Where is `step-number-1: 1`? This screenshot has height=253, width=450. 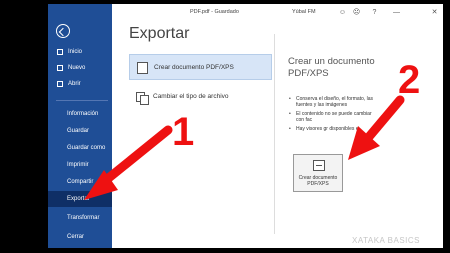
step-number-1: 1 is located at coordinates (183, 132).